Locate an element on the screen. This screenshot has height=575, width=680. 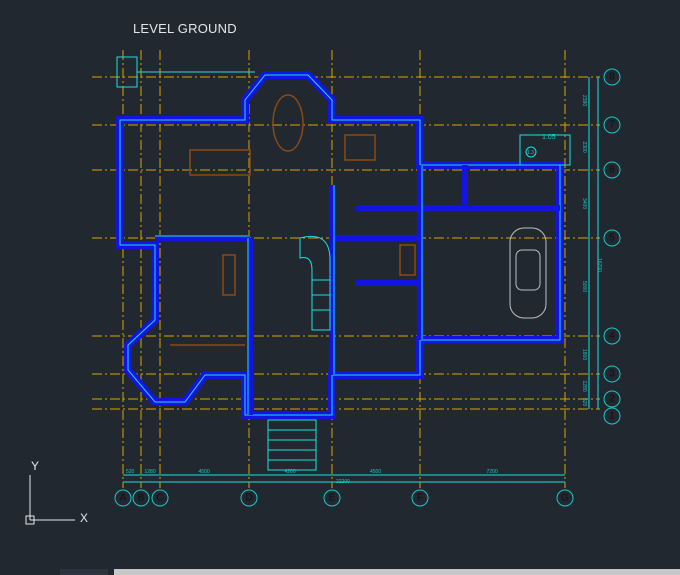
ucs-y-label: Y is located at coordinates (35, 466).